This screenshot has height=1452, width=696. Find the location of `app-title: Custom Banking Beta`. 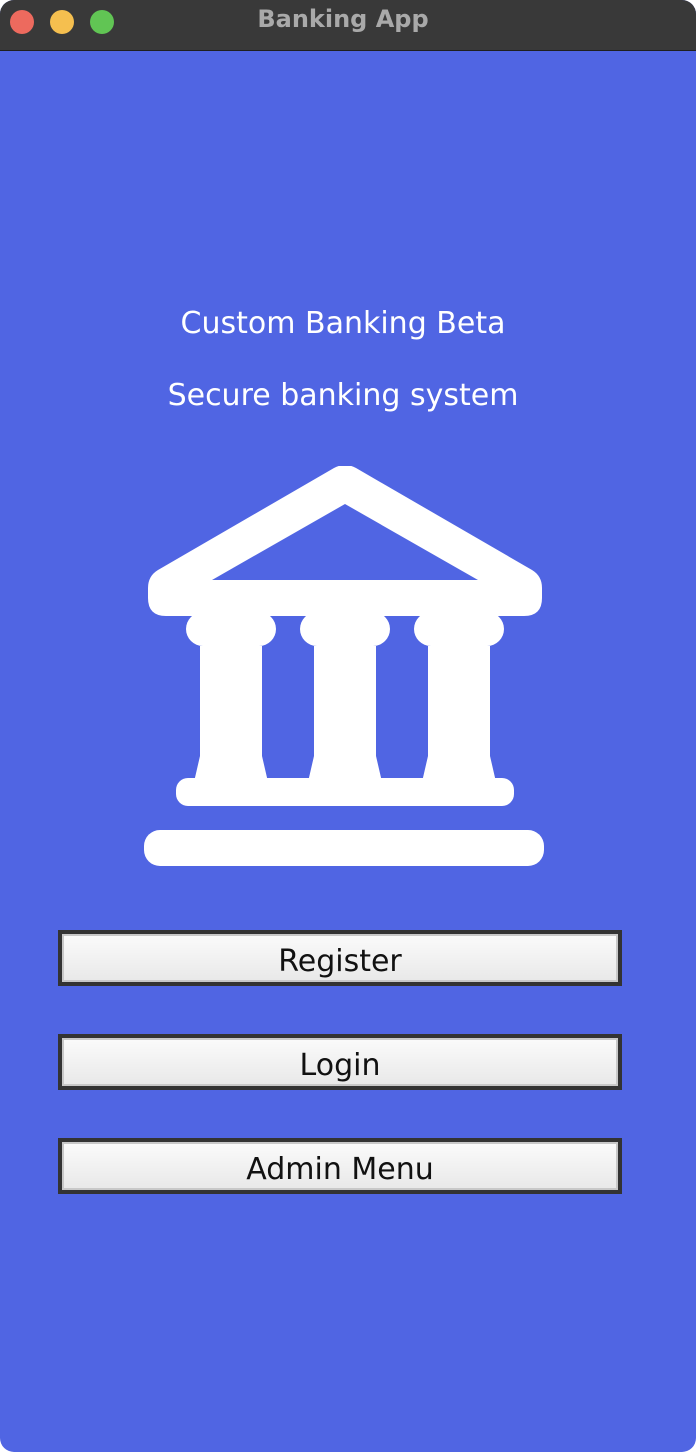

app-title: Custom Banking Beta is located at coordinates (343, 323).